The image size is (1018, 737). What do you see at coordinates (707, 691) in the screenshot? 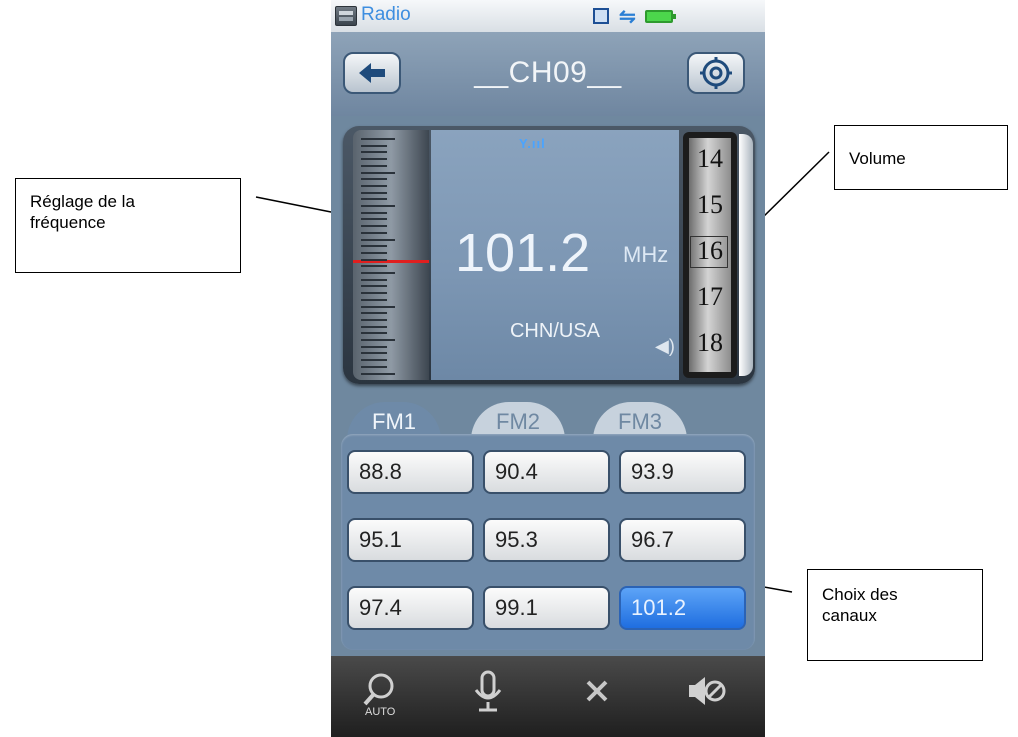
I see `speaker-mute-icon` at bounding box center [707, 691].